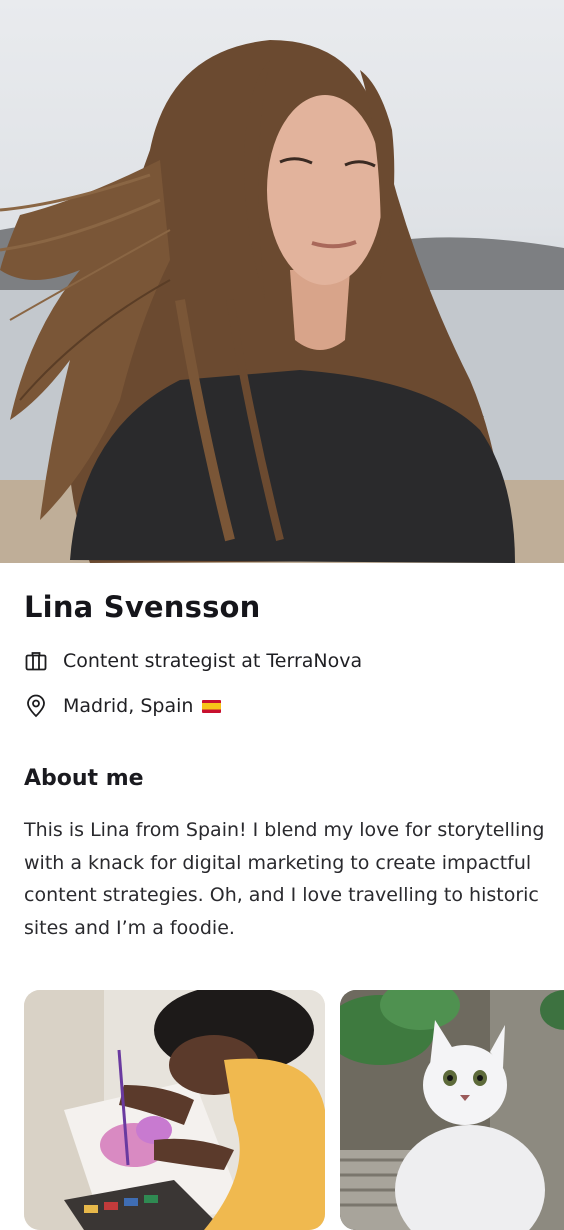 The height and width of the screenshot is (1230, 564). What do you see at coordinates (212, 706) in the screenshot?
I see `spain-flag-icon` at bounding box center [212, 706].